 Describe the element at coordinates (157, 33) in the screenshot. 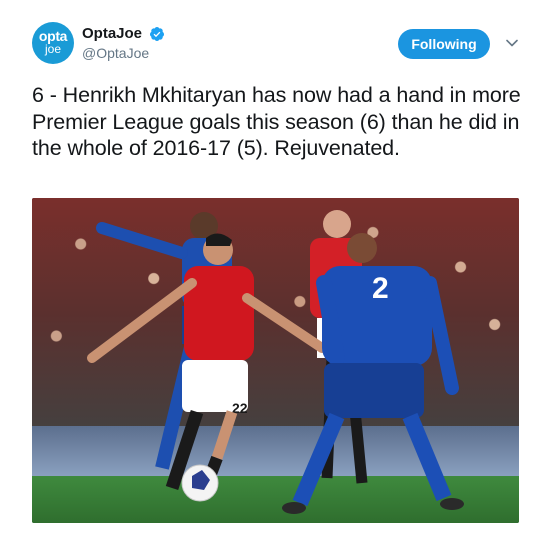

I see `verified-badge-icon` at that location.